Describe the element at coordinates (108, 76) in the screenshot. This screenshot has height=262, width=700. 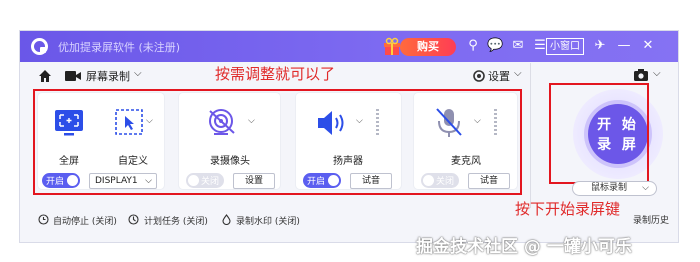
I see `record-mode-selector: 屏幕录制` at that location.